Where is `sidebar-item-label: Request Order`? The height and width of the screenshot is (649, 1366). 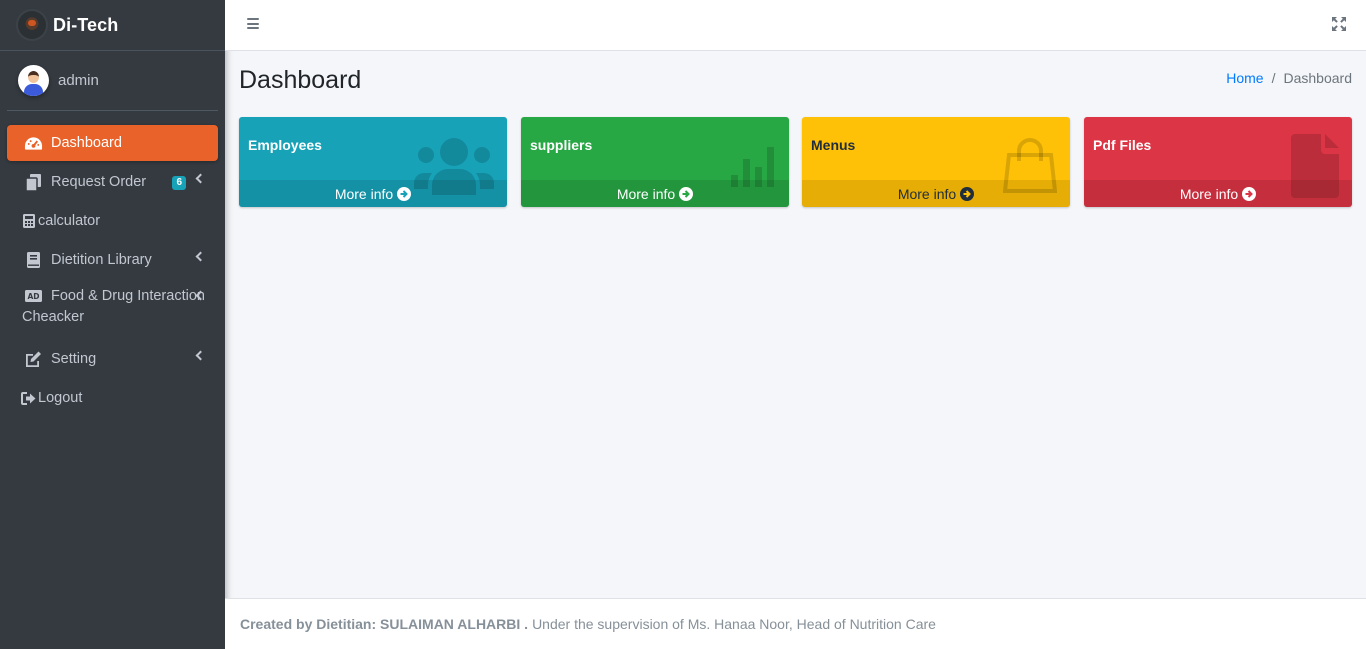
sidebar-item-label: Request Order is located at coordinates (99, 182).